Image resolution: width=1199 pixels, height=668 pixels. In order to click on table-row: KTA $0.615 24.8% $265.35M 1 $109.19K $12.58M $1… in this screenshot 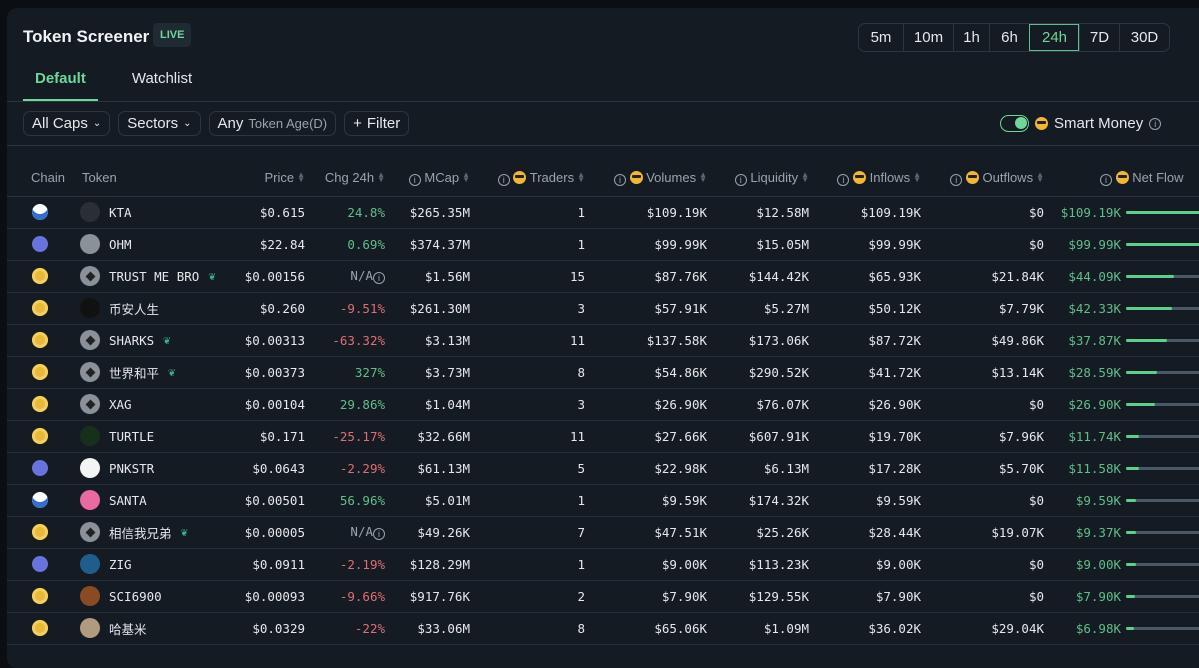, I will do `click(603, 212)`.